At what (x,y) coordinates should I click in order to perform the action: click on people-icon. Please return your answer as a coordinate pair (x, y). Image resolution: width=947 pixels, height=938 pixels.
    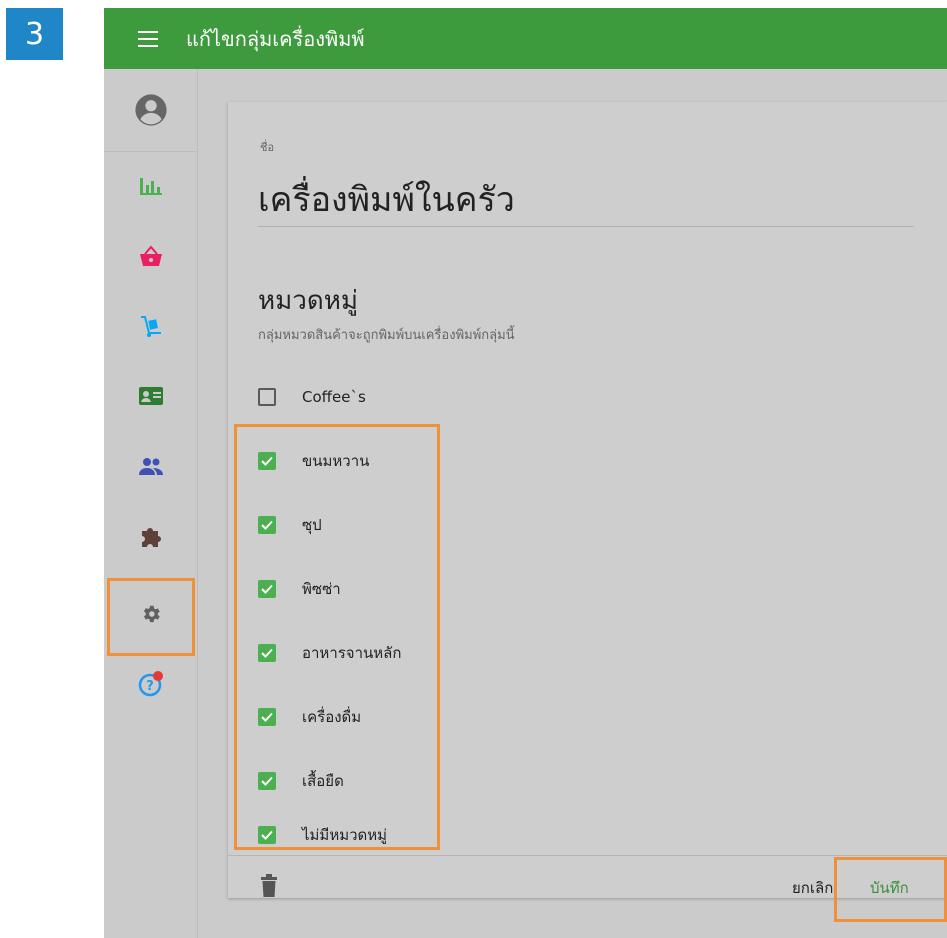
    Looking at the image, I should click on (150, 466).